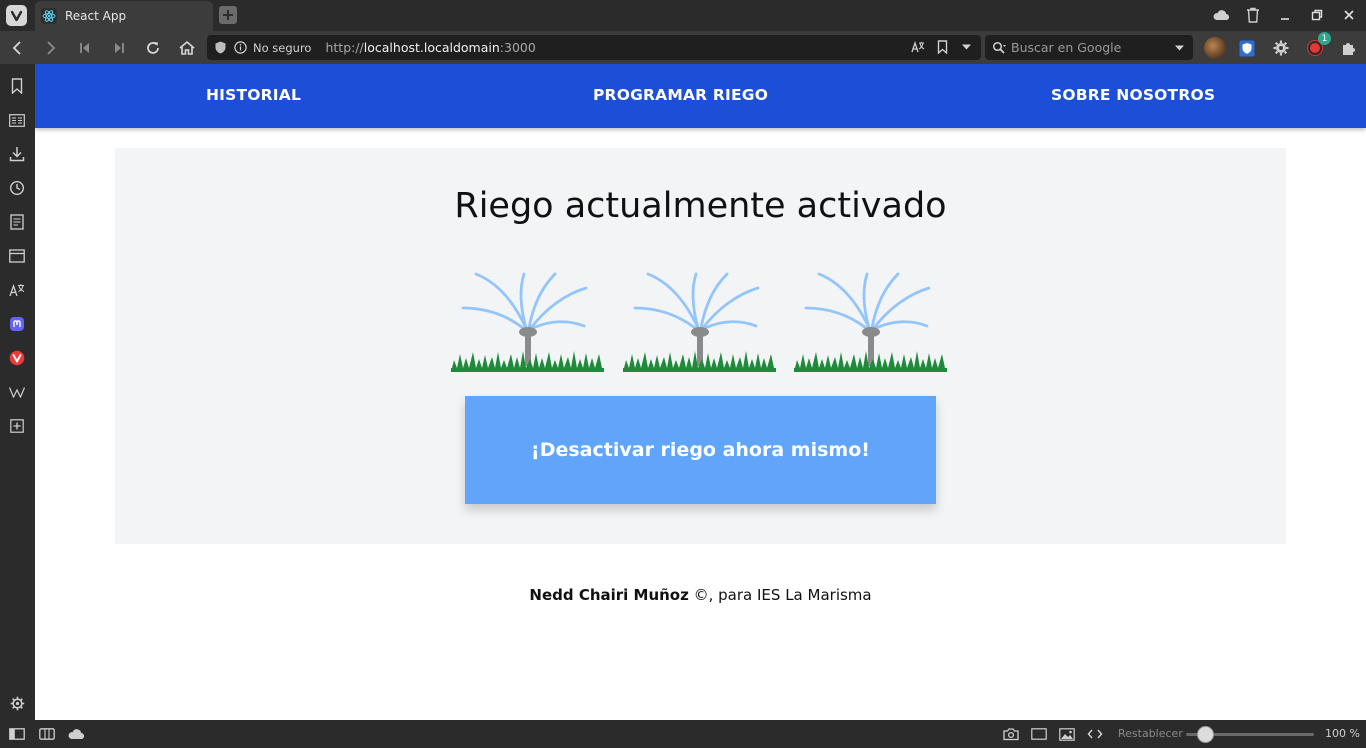 The width and height of the screenshot is (1366, 748). What do you see at coordinates (17, 703) in the screenshot?
I see `panel-settings-icon` at bounding box center [17, 703].